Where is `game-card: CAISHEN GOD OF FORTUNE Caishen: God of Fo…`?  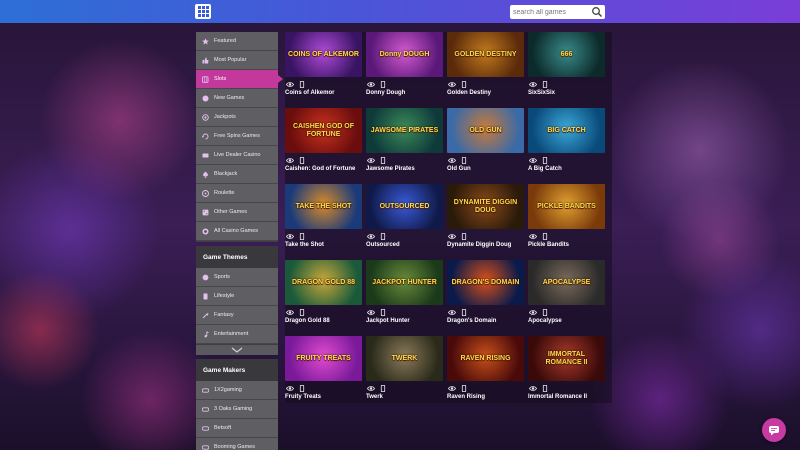 game-card: CAISHEN GOD OF FORTUNE Caishen: God of Fo… is located at coordinates (323, 141).